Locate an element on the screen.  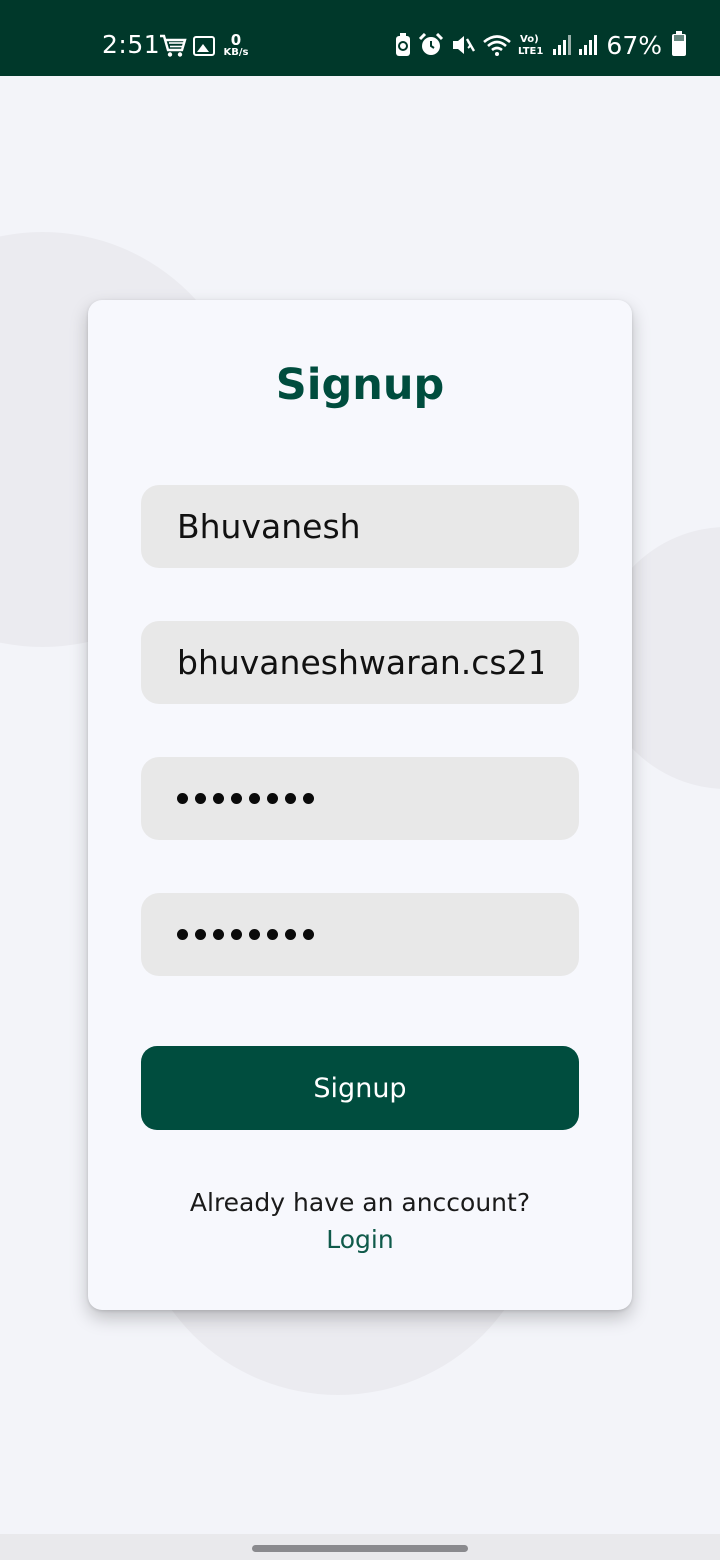
battery-icon is located at coordinates (679, 43).